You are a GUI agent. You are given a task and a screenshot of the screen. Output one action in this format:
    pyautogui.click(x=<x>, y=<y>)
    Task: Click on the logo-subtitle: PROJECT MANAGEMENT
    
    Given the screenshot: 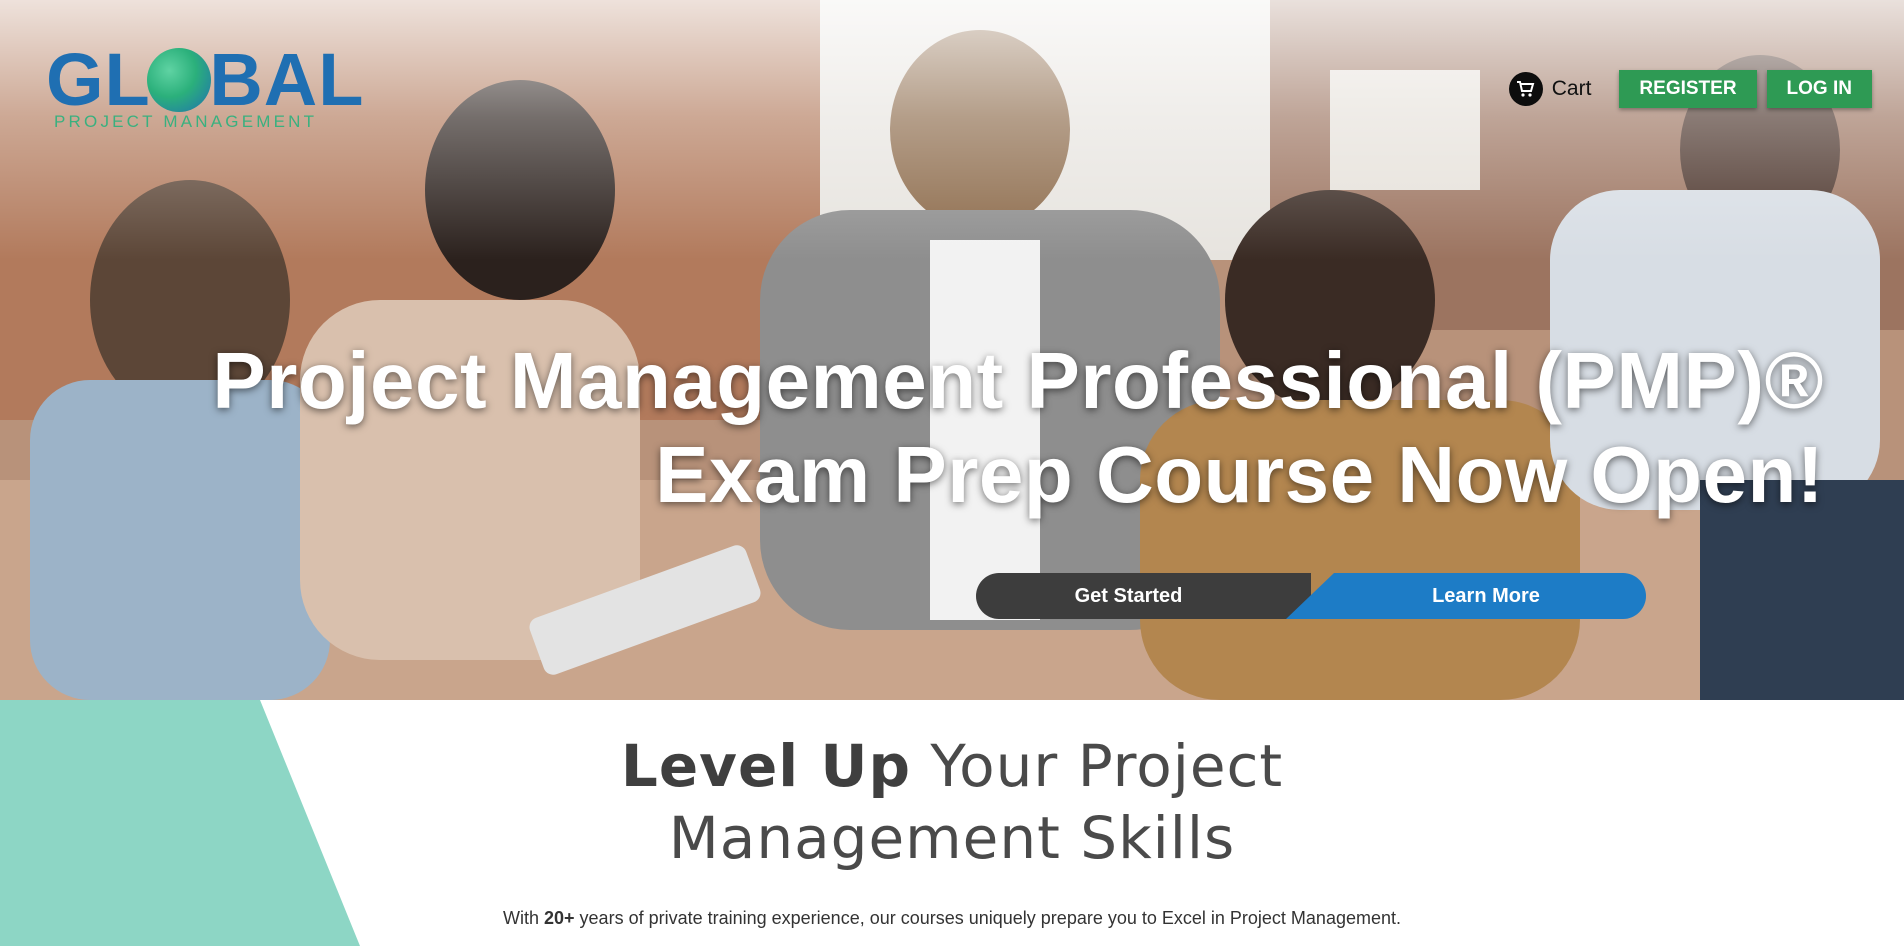 What is the action you would take?
    pyautogui.click(x=186, y=121)
    